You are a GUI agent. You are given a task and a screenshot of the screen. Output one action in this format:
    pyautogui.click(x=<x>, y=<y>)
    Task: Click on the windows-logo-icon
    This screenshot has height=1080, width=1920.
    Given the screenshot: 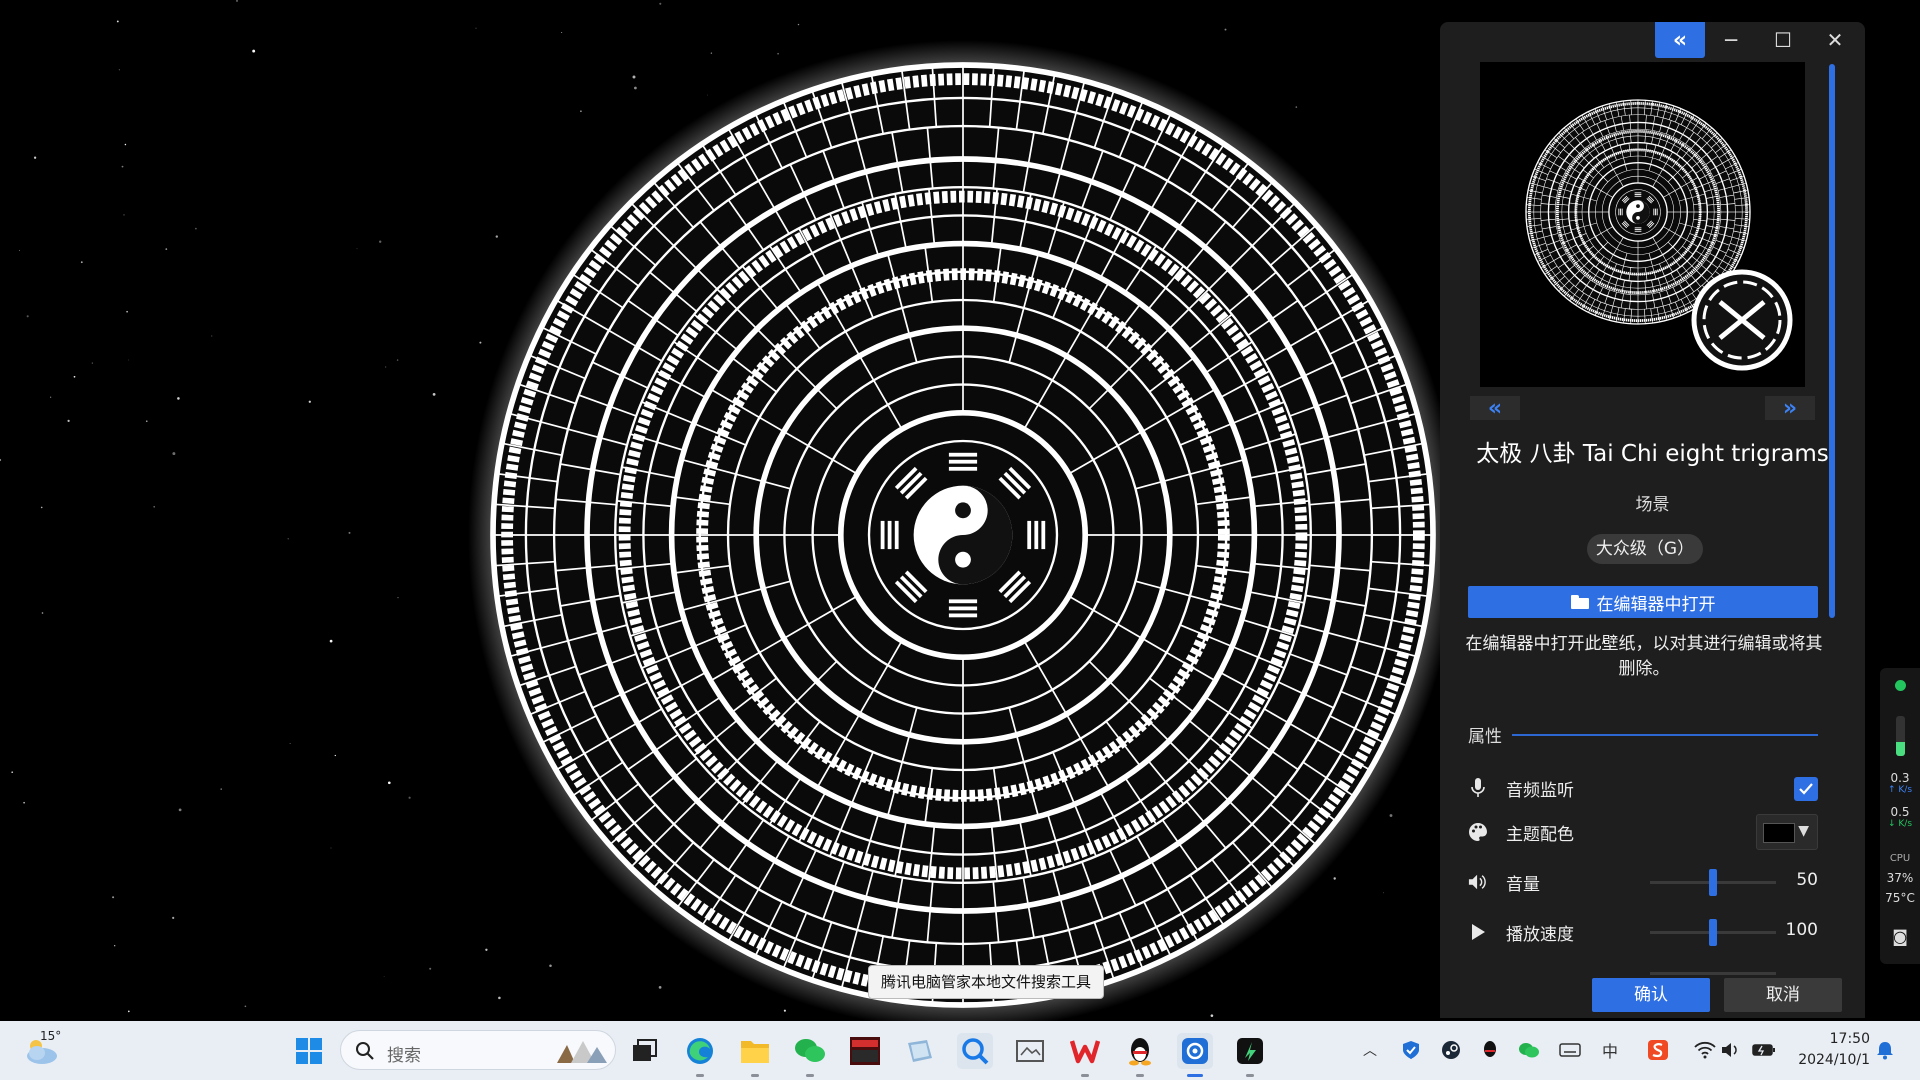 What is the action you would take?
    pyautogui.click(x=309, y=1051)
    